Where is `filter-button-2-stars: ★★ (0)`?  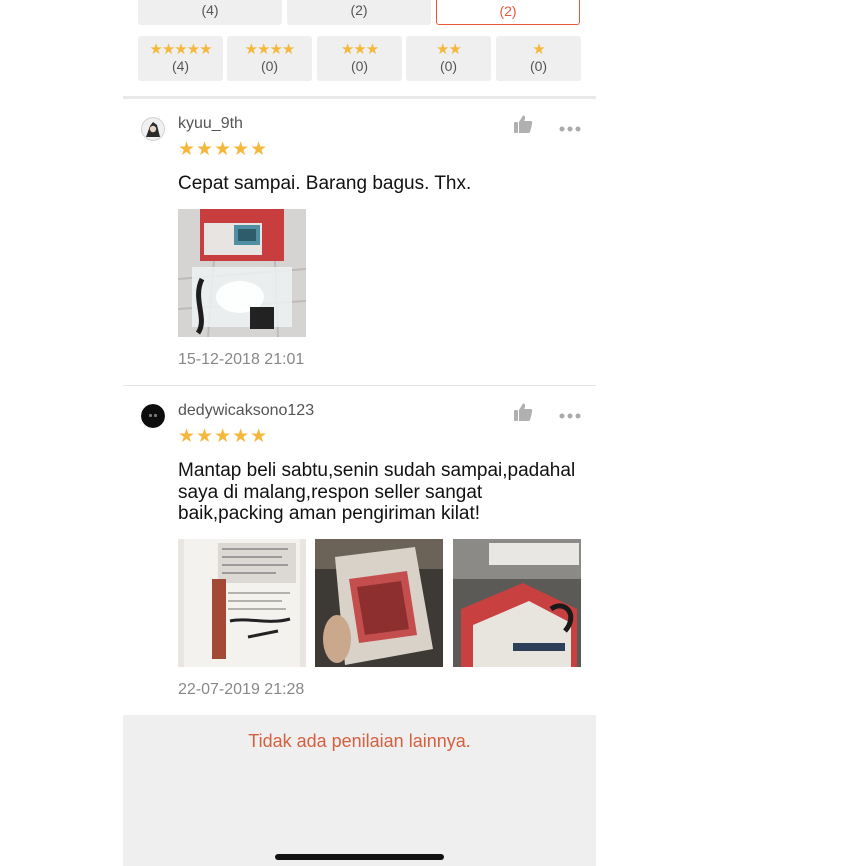 filter-button-2-stars: ★★ (0) is located at coordinates (448, 58).